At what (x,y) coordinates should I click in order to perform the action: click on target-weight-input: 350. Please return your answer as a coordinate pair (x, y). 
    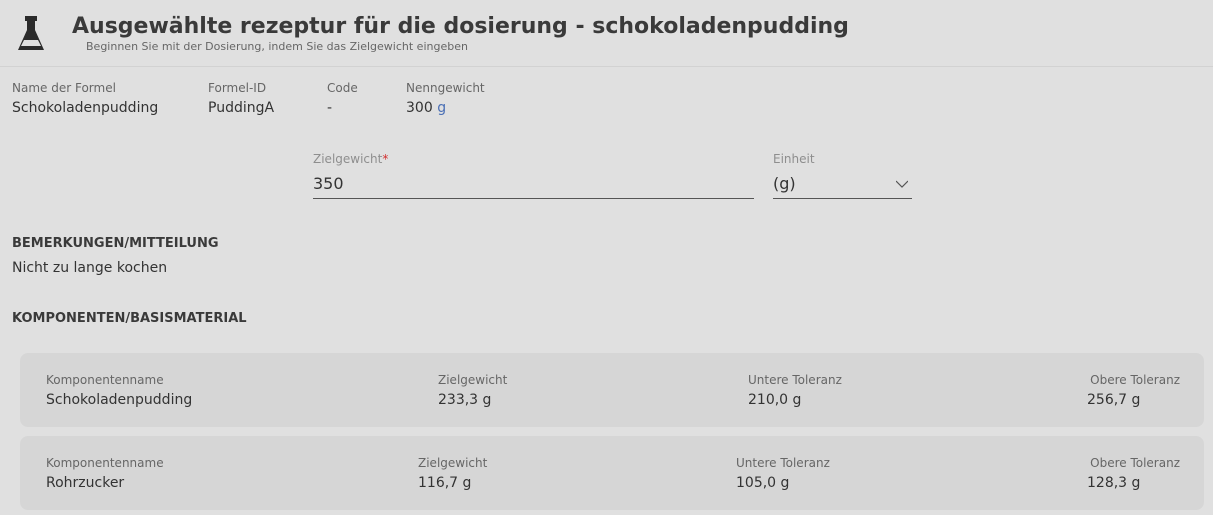
    Looking at the image, I should click on (533, 184).